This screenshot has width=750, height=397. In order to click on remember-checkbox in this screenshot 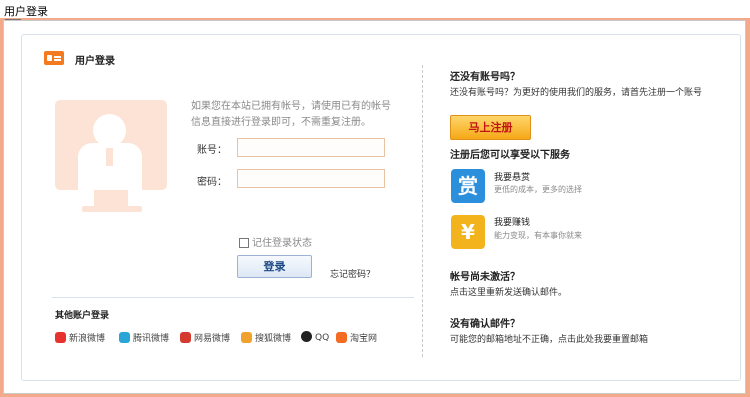, I will do `click(244, 243)`.